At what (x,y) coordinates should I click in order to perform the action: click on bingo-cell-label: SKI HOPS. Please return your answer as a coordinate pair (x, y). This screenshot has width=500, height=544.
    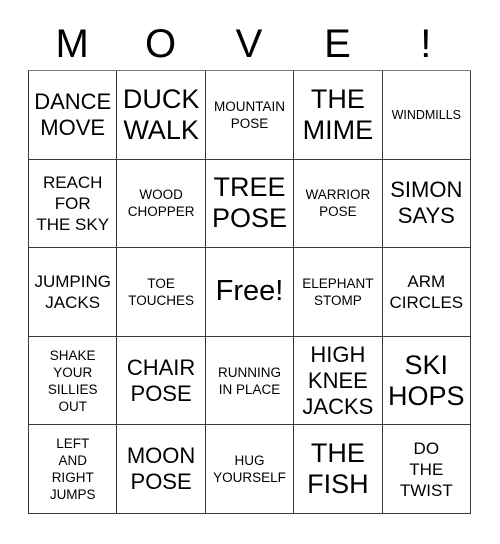
    Looking at the image, I should click on (426, 380).